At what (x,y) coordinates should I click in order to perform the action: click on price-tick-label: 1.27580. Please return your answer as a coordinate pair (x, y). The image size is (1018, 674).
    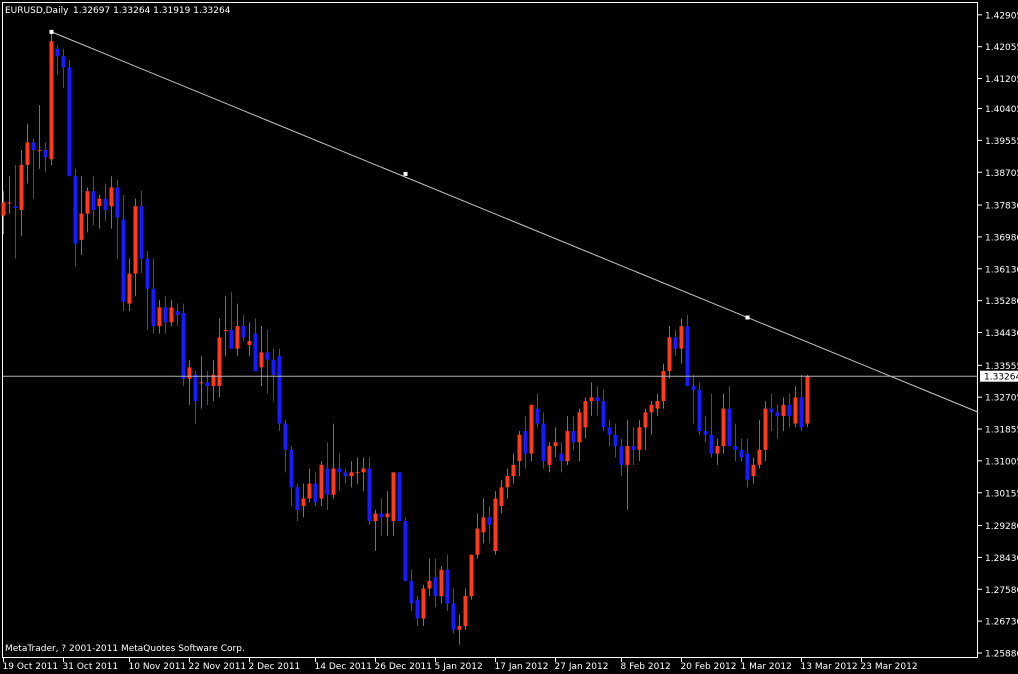
    Looking at the image, I should click on (1001, 591).